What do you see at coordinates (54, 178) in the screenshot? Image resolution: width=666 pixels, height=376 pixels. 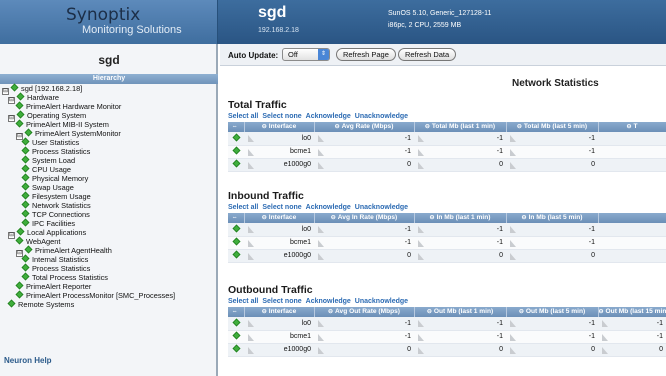 I see `tree-node: Physical Memory` at bounding box center [54, 178].